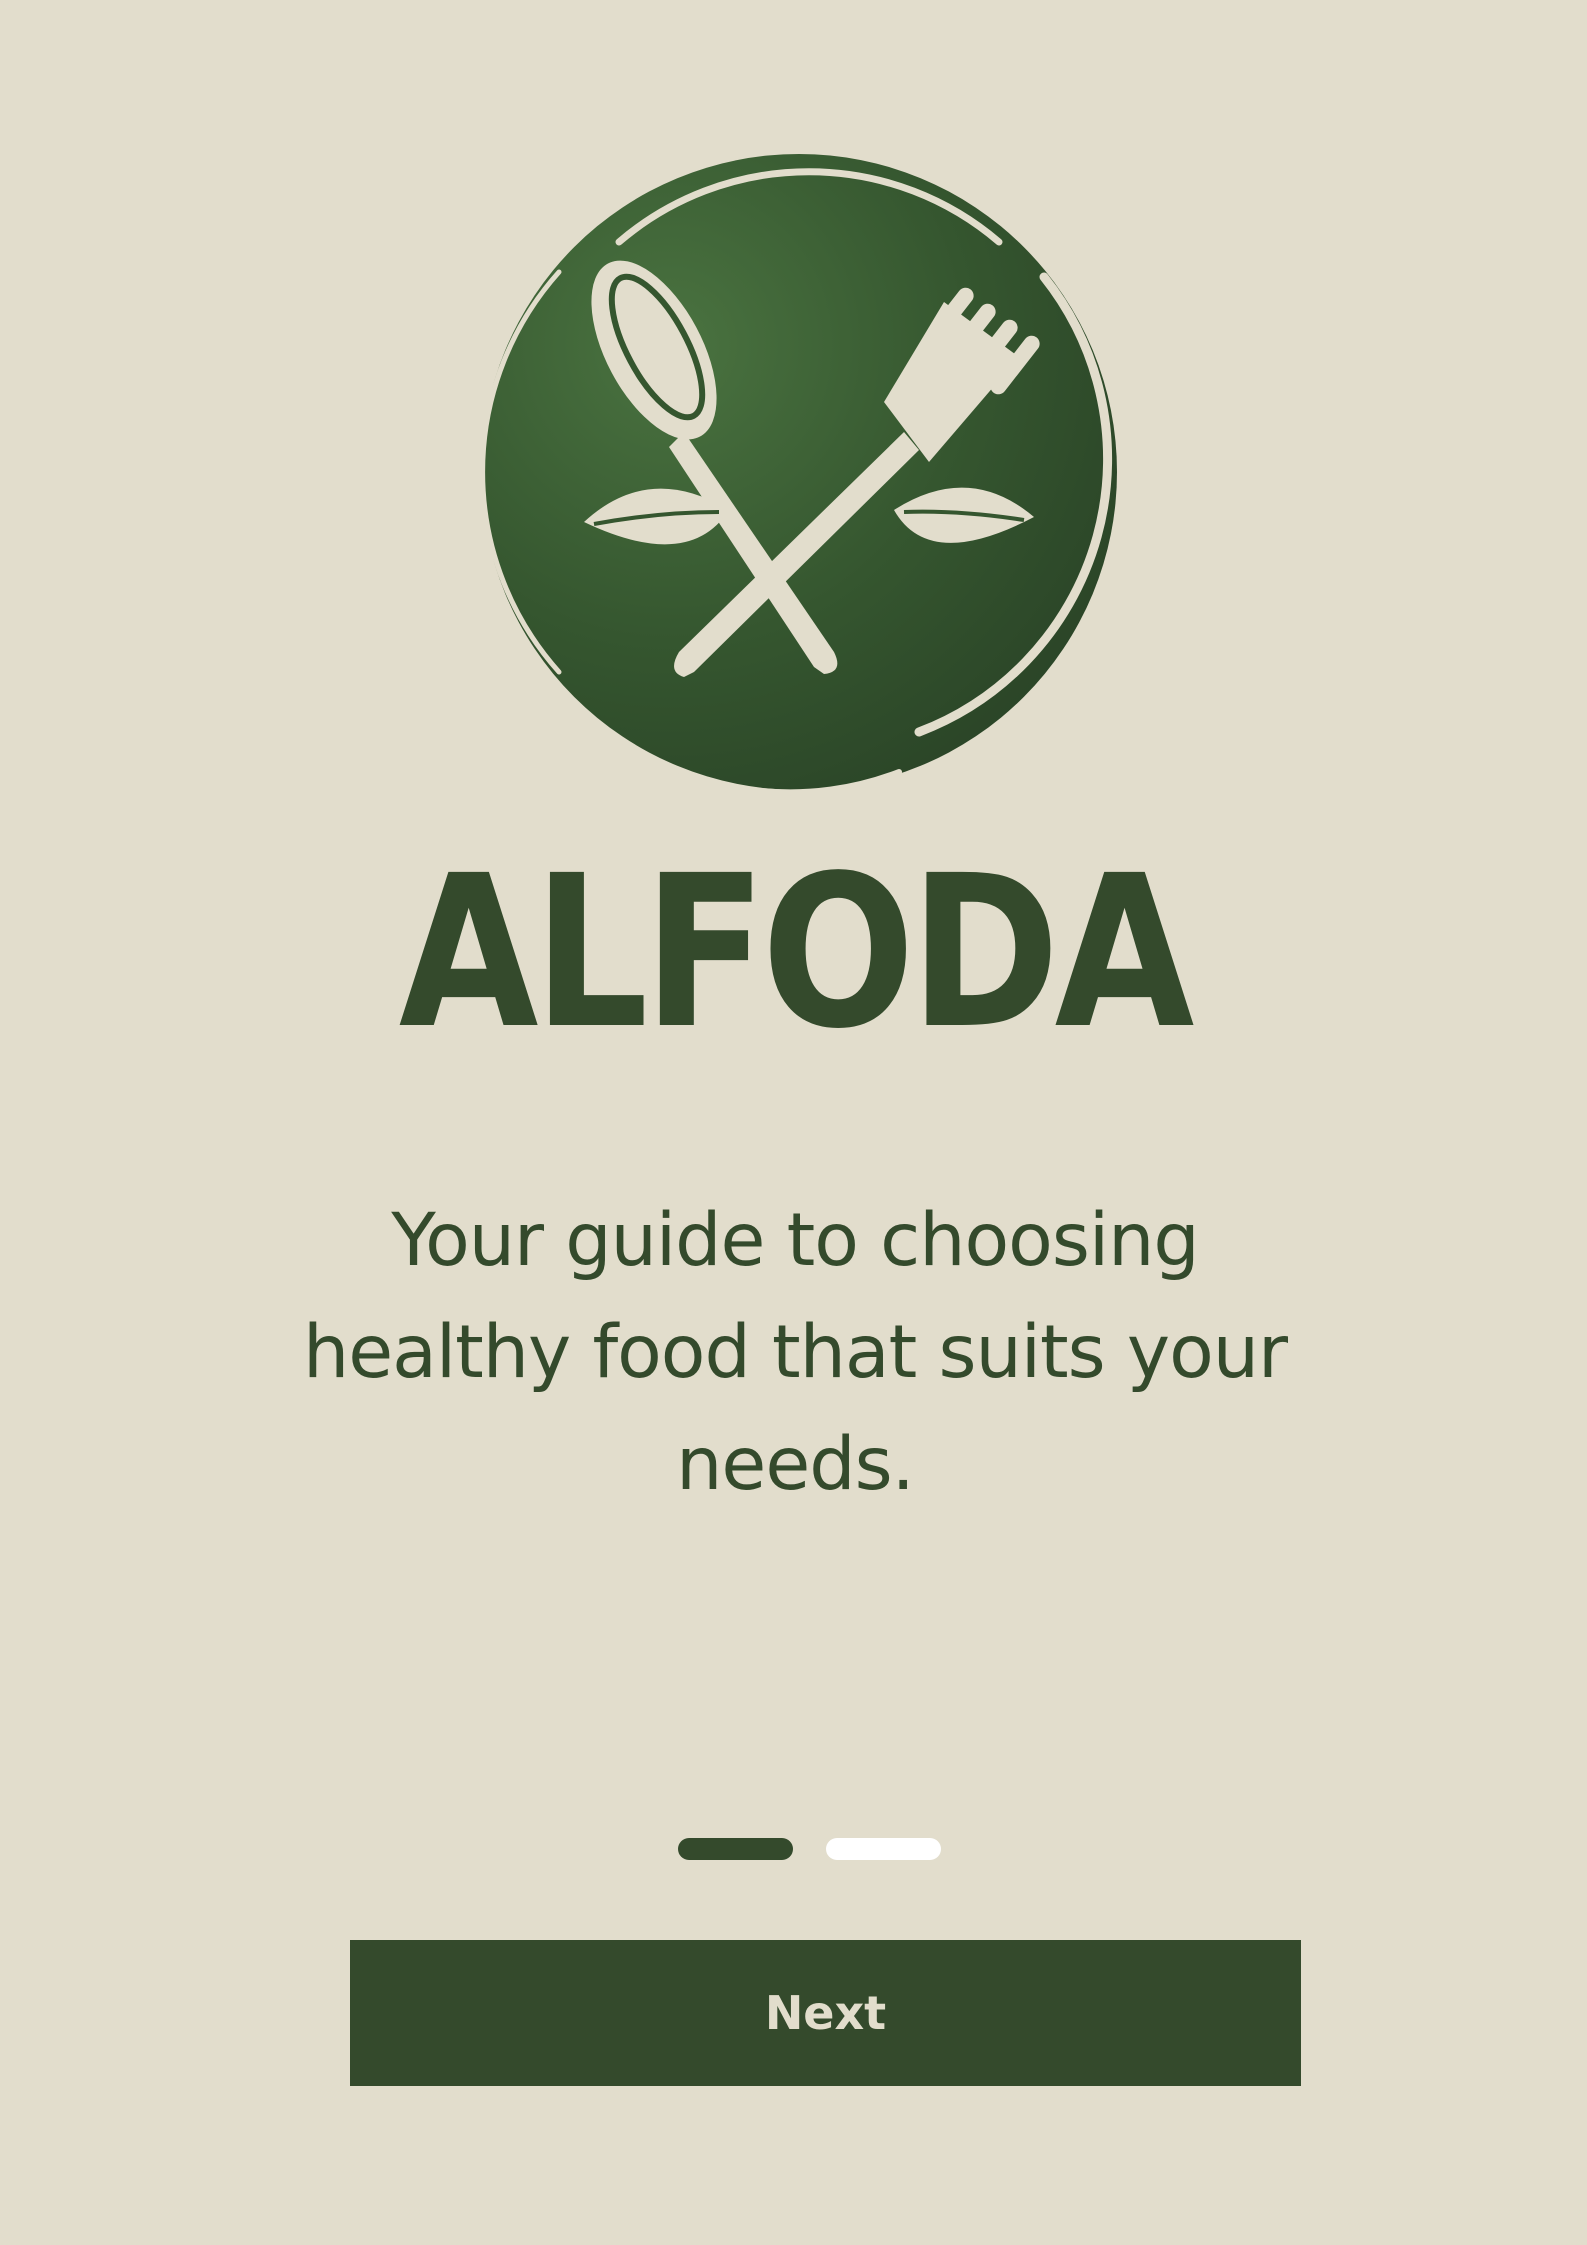 The height and width of the screenshot is (2245, 1587). I want to click on spoon-fork-leaves-icon, so click(798, 475).